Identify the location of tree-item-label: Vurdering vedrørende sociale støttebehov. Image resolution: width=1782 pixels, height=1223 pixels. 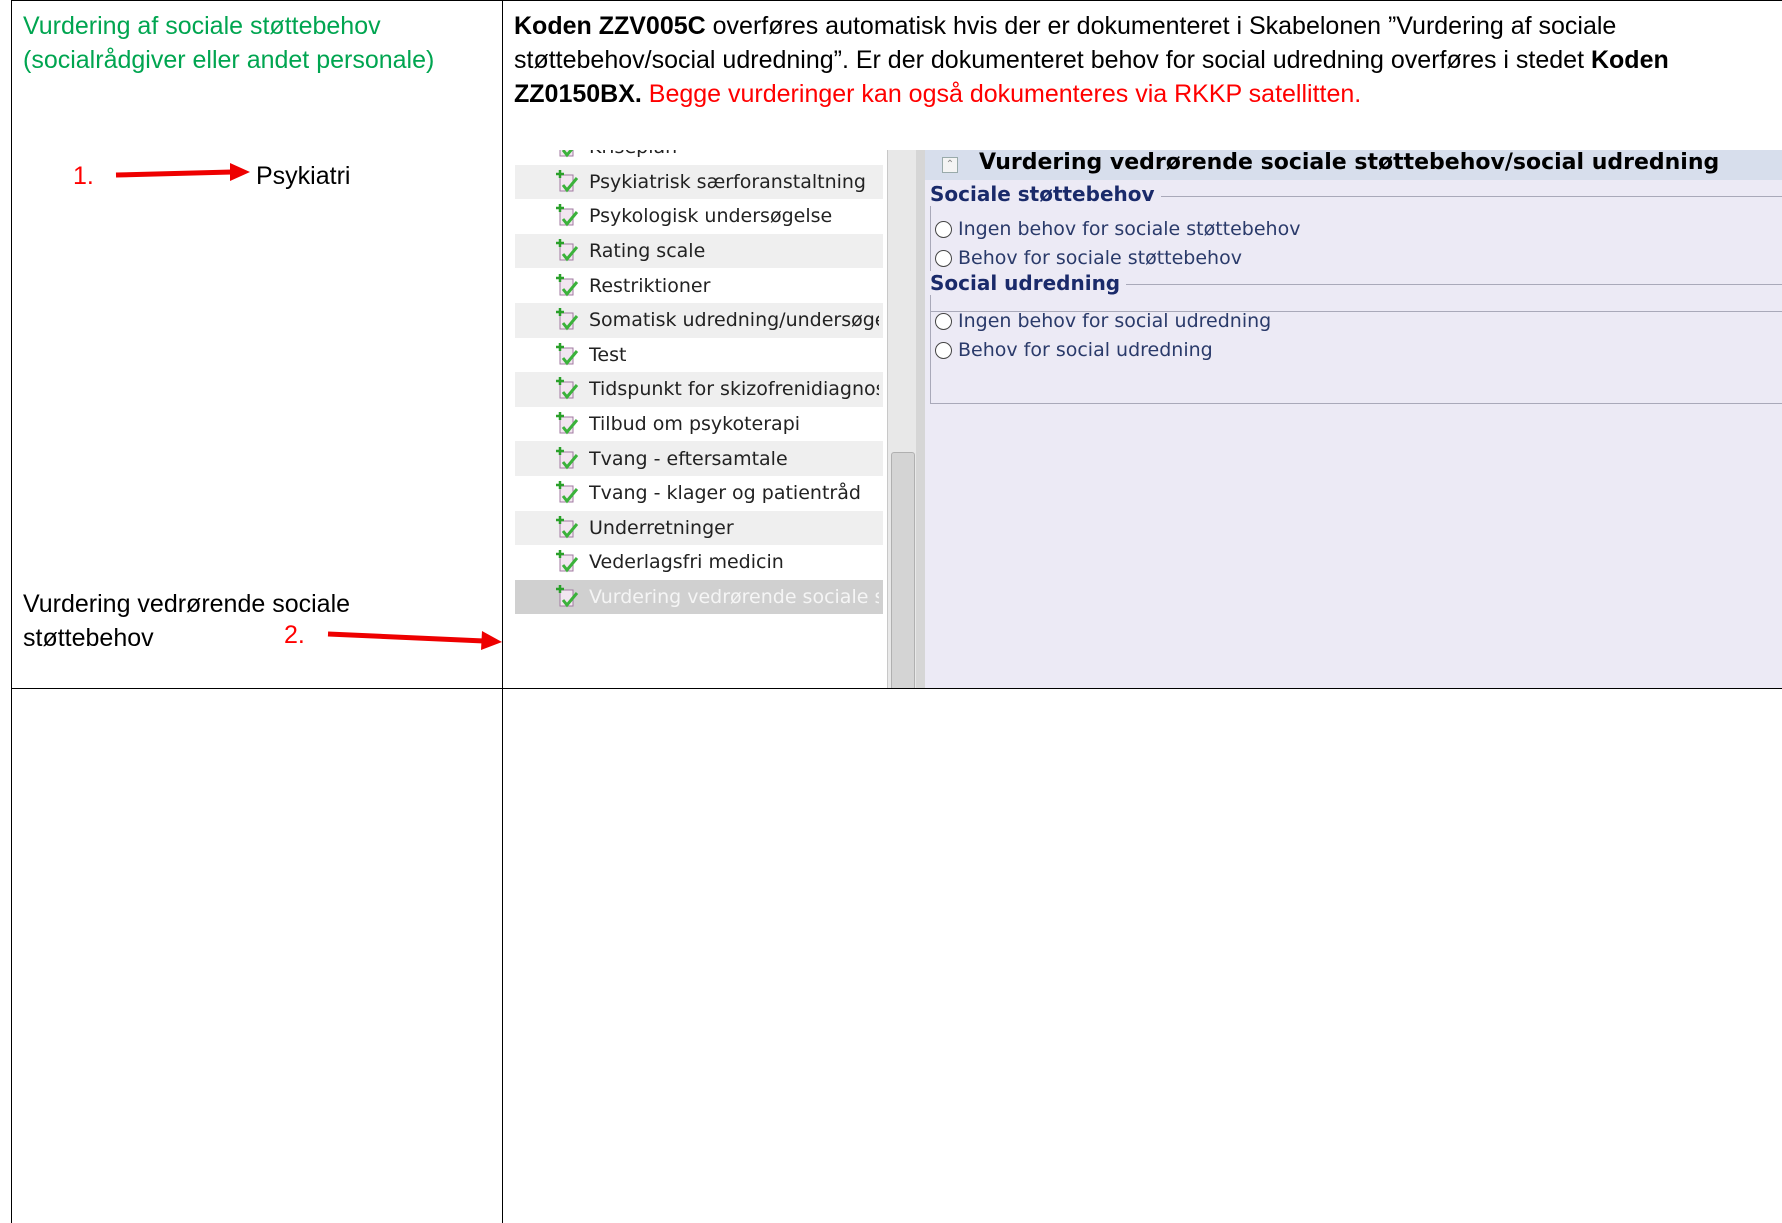
(734, 597).